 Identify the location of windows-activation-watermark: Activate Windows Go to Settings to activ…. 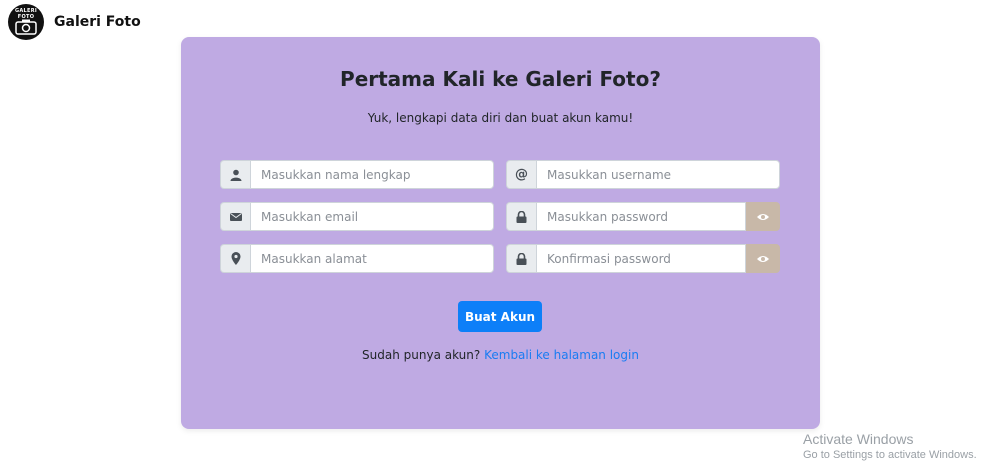
(890, 446).